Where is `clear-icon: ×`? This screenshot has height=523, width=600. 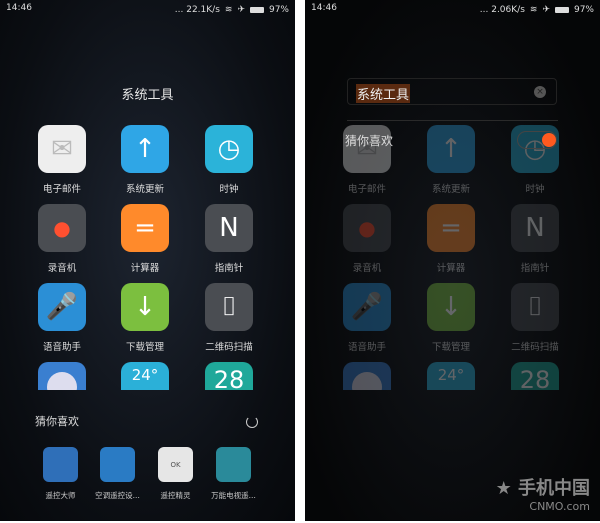
clear-icon: × is located at coordinates (540, 92).